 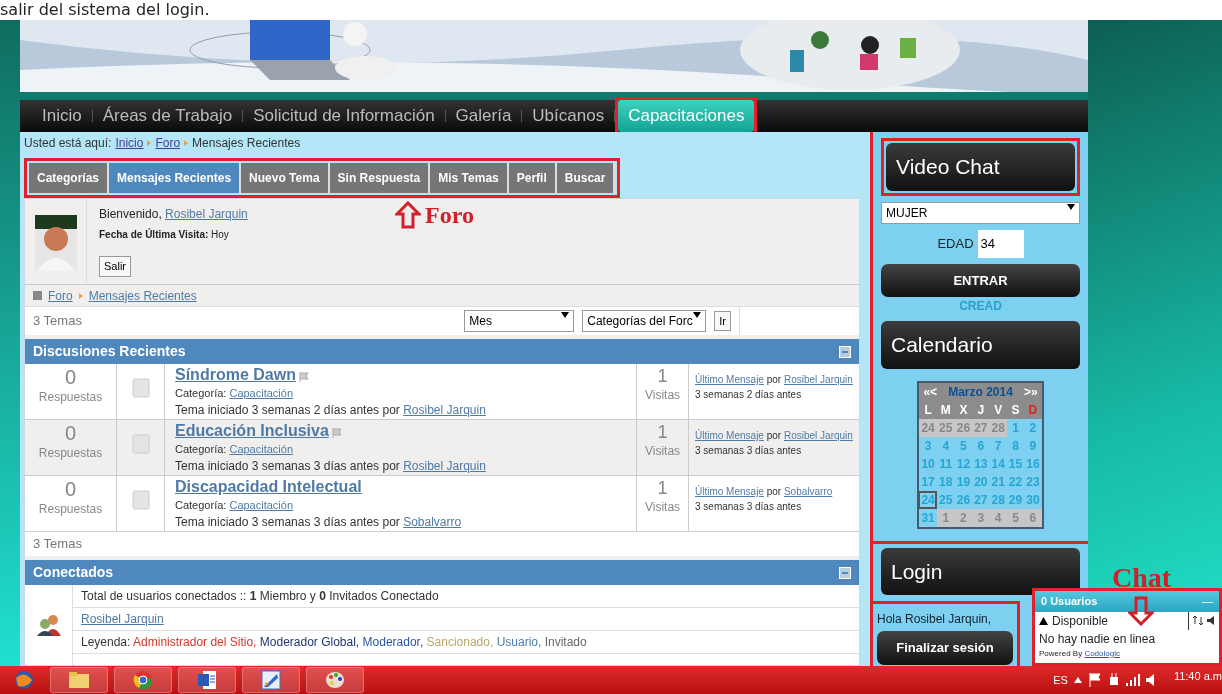 What do you see at coordinates (980, 212) in the screenshot?
I see `gender-select: MUJER` at bounding box center [980, 212].